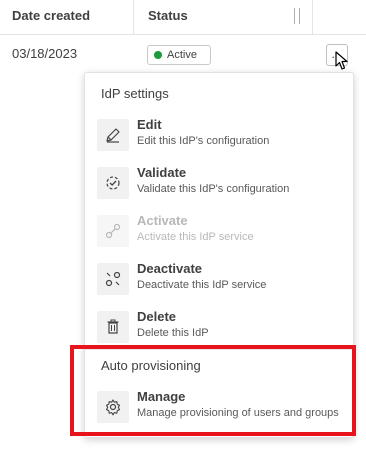 The image size is (366, 451). Describe the element at coordinates (203, 141) in the screenshot. I see `menu-item-description: Edit this IdP's configuration` at that location.